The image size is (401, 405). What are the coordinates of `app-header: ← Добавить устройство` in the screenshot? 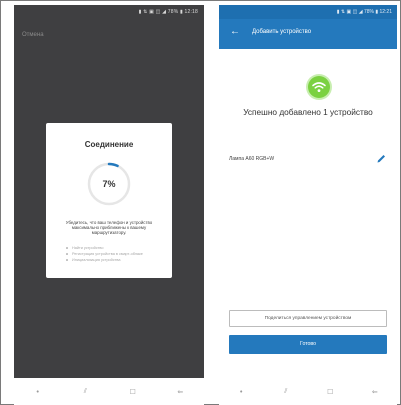 It's located at (308, 34).